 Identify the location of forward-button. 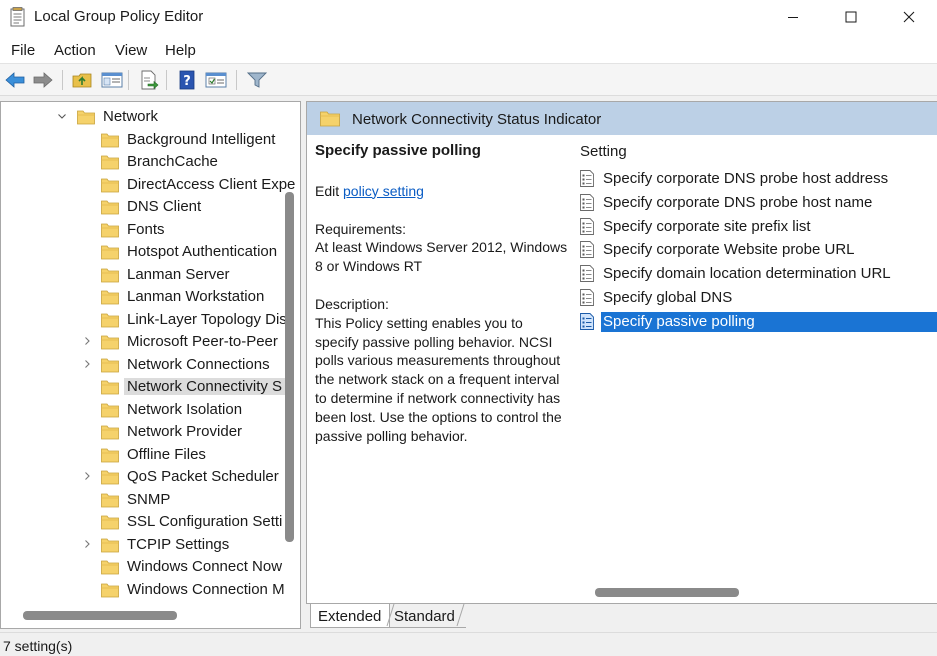
(43, 80).